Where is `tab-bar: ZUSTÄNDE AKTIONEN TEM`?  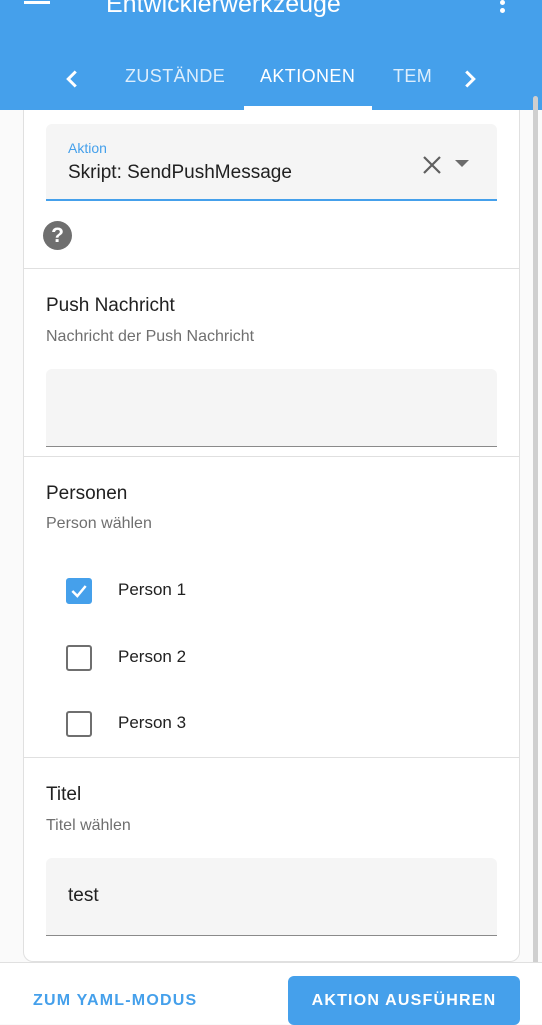 tab-bar: ZUSTÄNDE AKTIONEN TEM is located at coordinates (271, 79).